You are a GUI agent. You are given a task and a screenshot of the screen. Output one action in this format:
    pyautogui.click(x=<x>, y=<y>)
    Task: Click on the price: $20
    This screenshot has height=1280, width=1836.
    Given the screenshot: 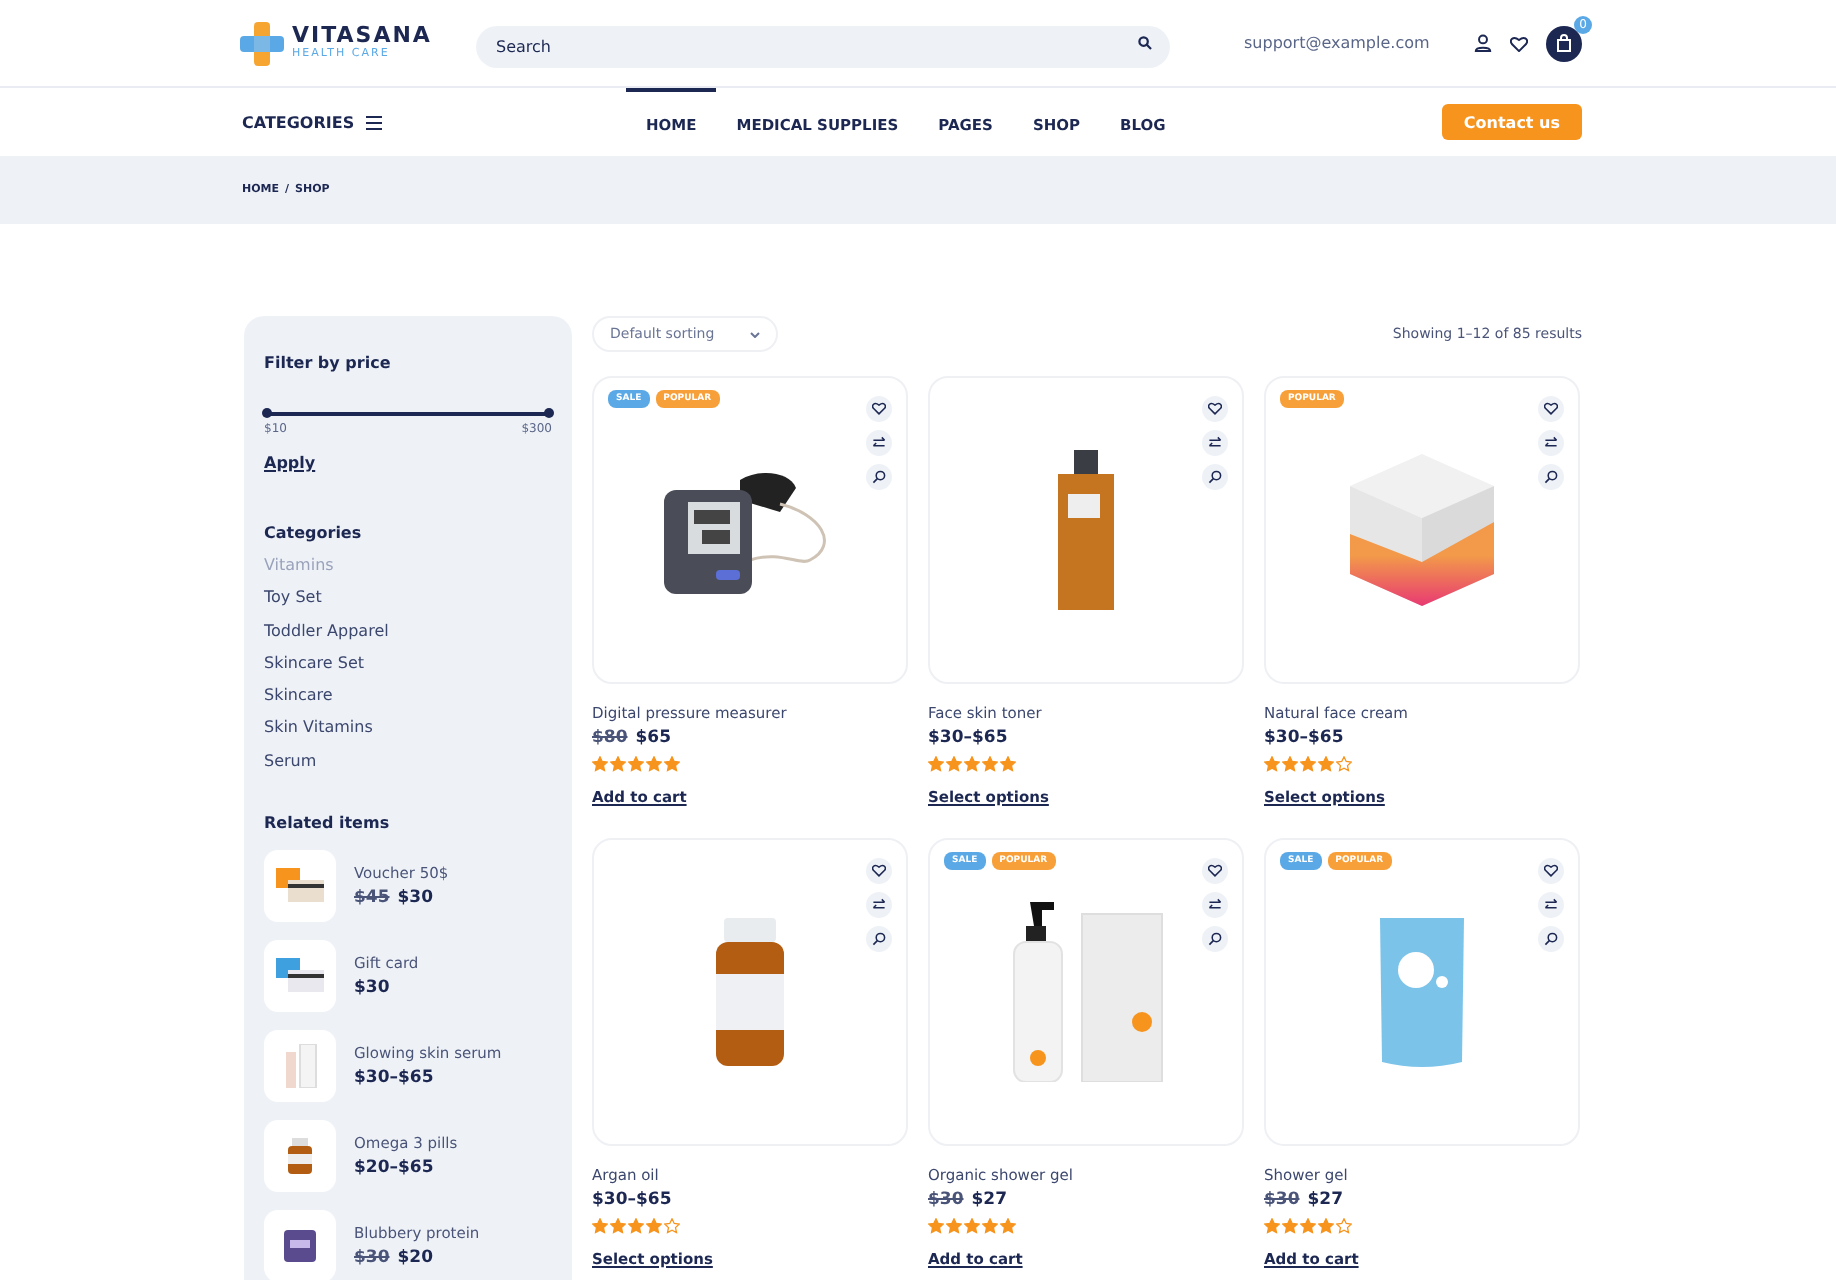 What is the action you would take?
    pyautogui.click(x=415, y=1258)
    